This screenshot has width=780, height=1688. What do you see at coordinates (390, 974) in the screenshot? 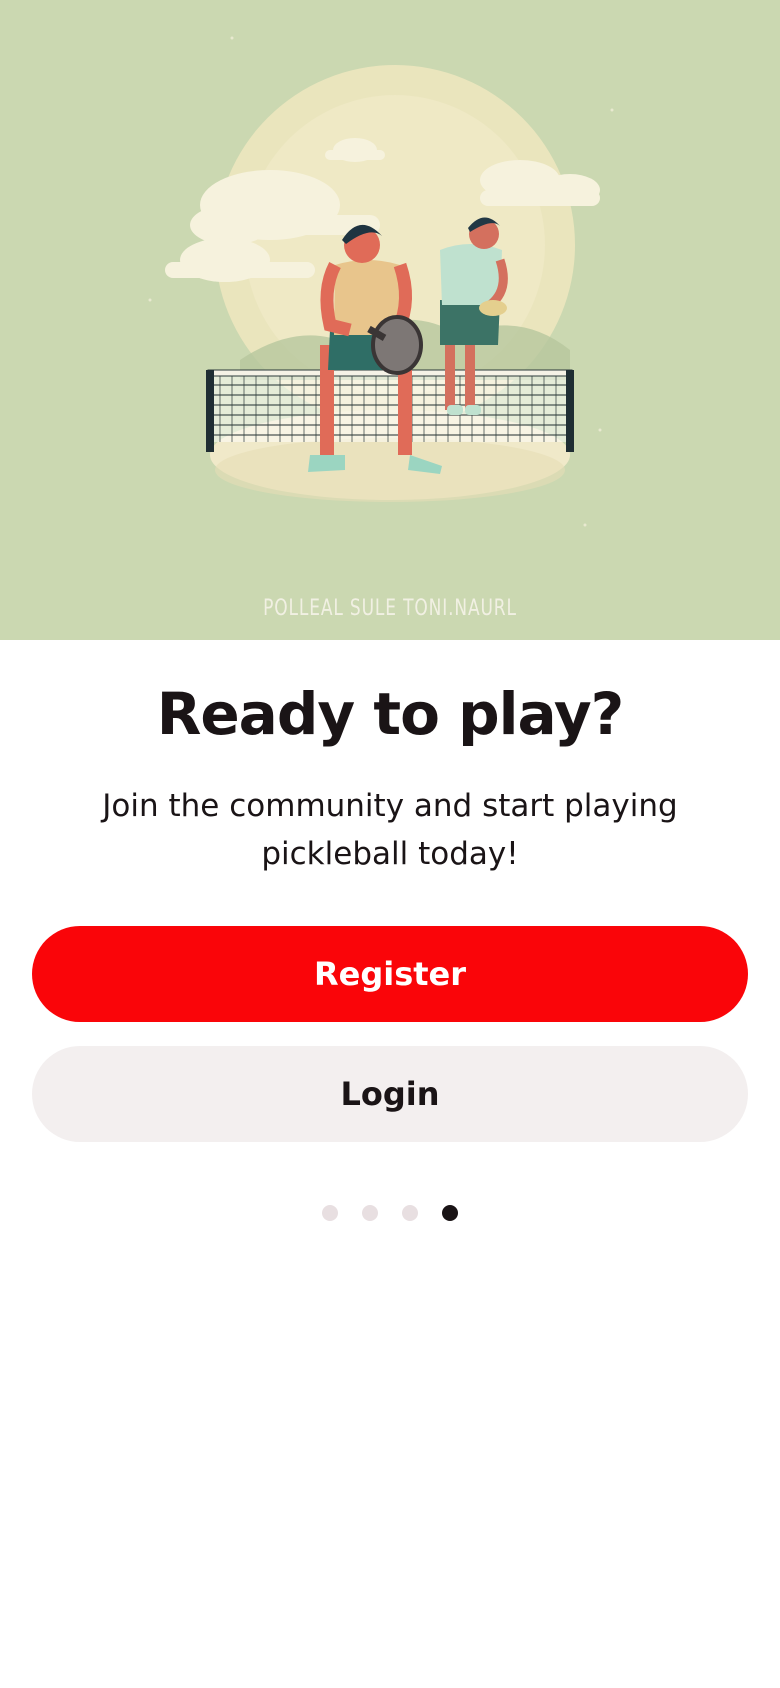
I see `register-button: Register` at bounding box center [390, 974].